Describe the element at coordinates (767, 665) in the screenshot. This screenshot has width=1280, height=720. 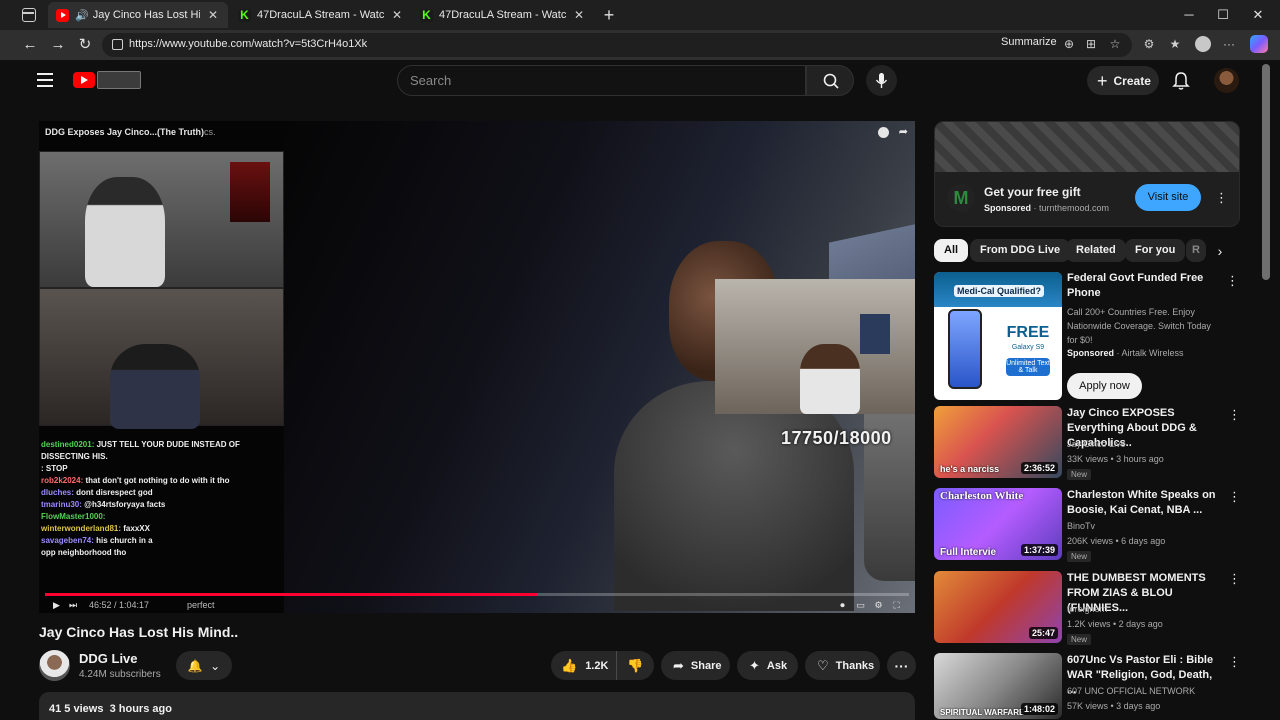
I see `ask-button: ✦ Ask` at that location.